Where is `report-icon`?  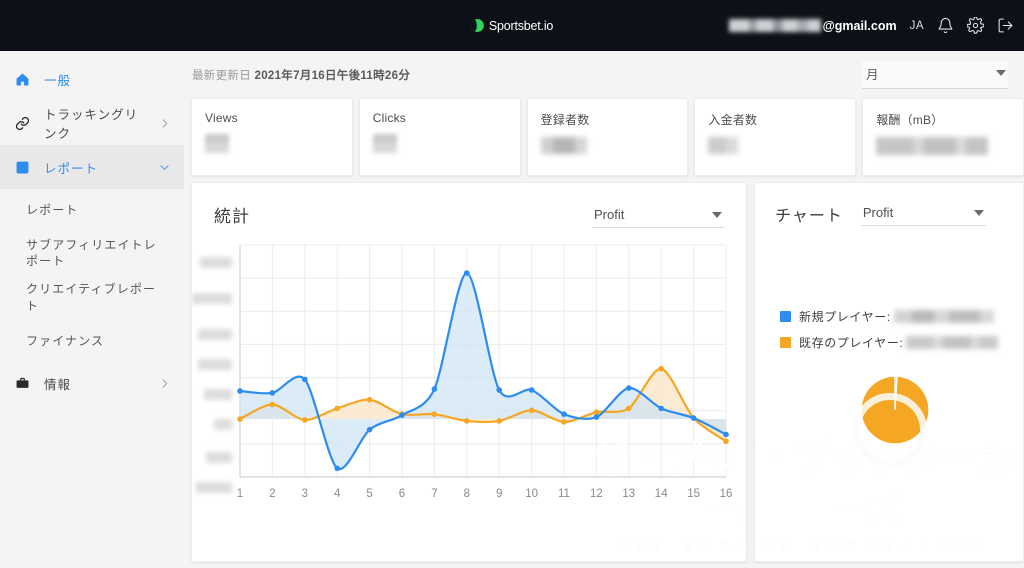
report-icon is located at coordinates (22, 167).